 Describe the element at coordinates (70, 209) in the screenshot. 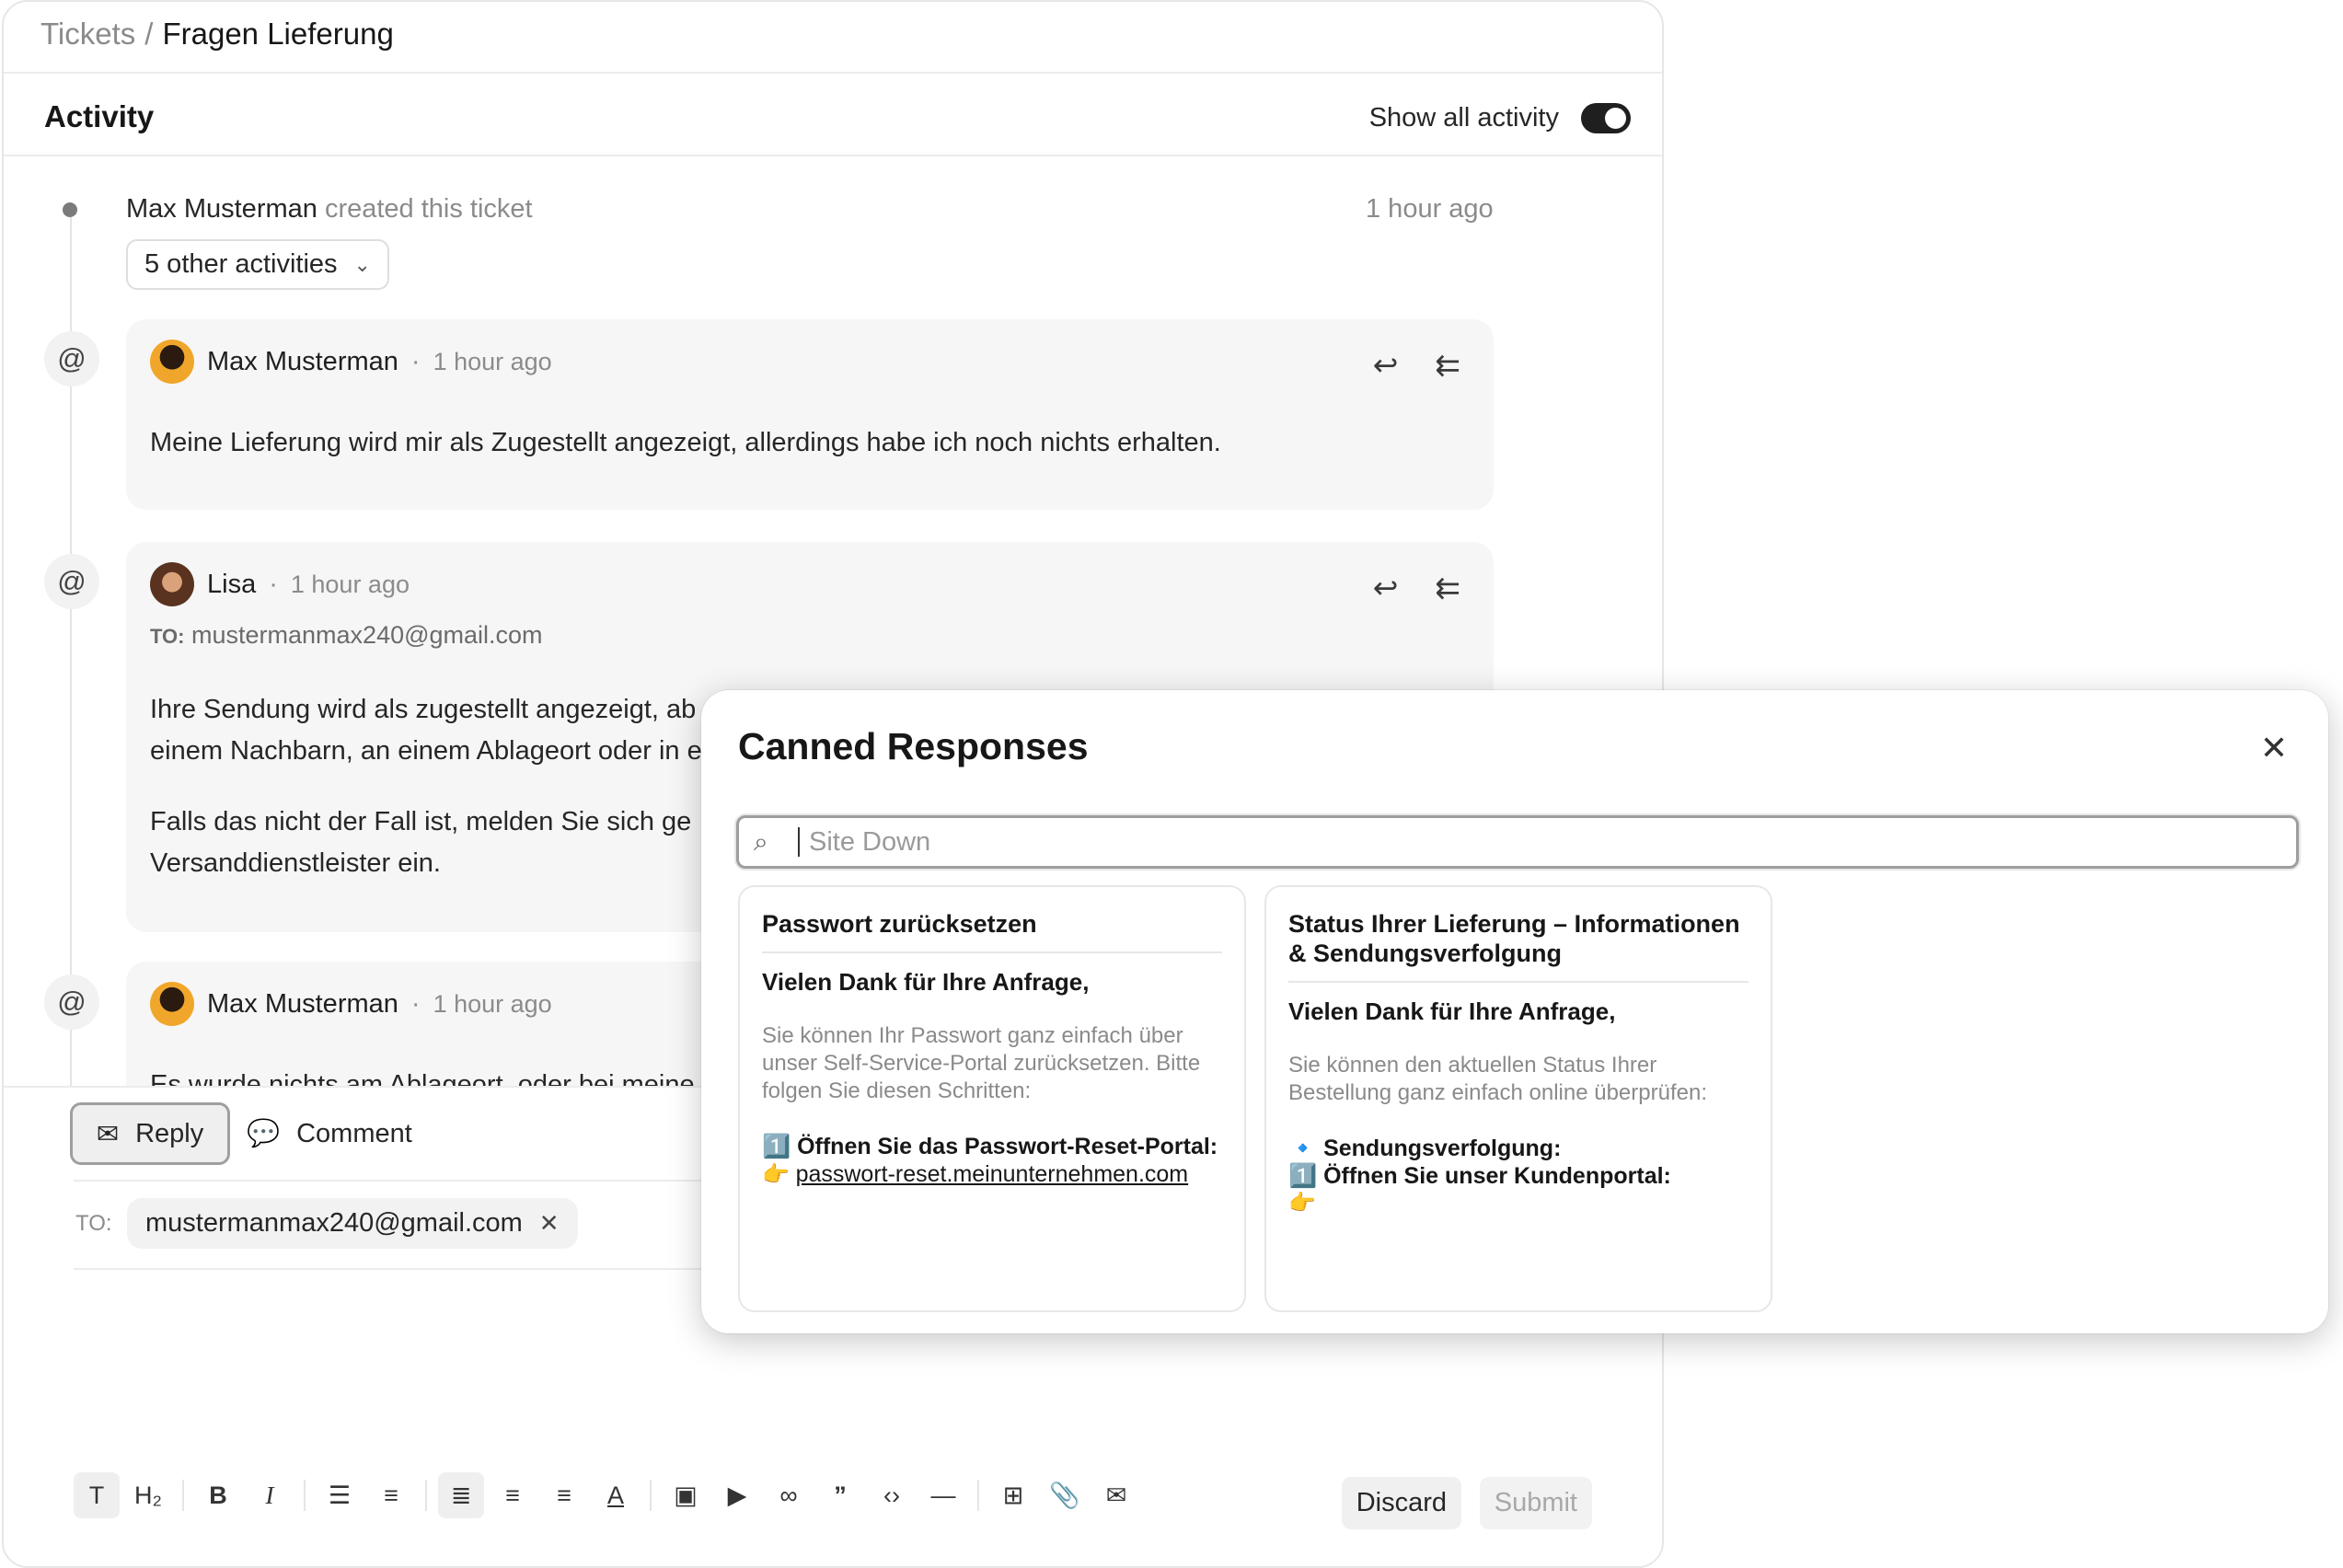

I see `timeline-dot` at that location.